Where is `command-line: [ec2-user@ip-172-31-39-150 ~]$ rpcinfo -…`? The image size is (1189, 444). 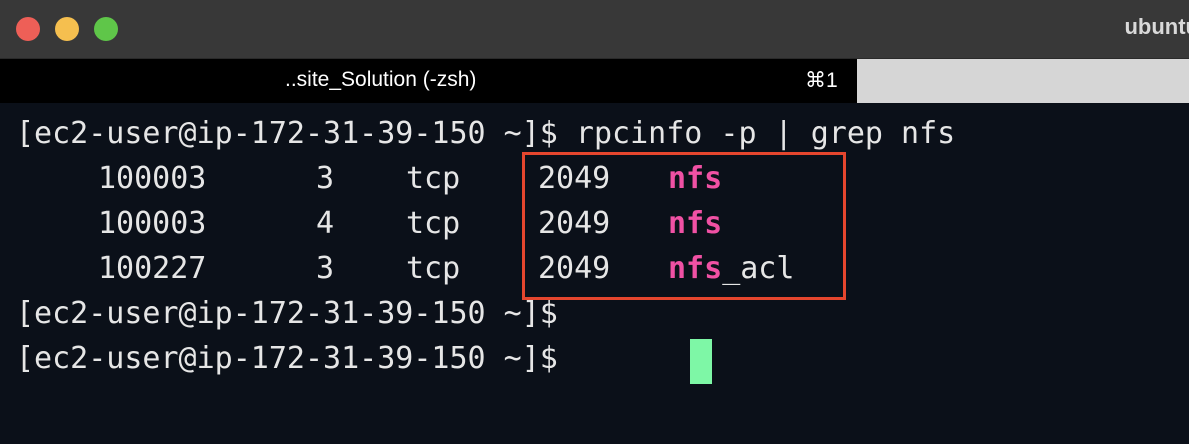
command-line: [ec2-user@ip-172-31-39-150 ~]$ rpcinfo -… is located at coordinates (485, 133).